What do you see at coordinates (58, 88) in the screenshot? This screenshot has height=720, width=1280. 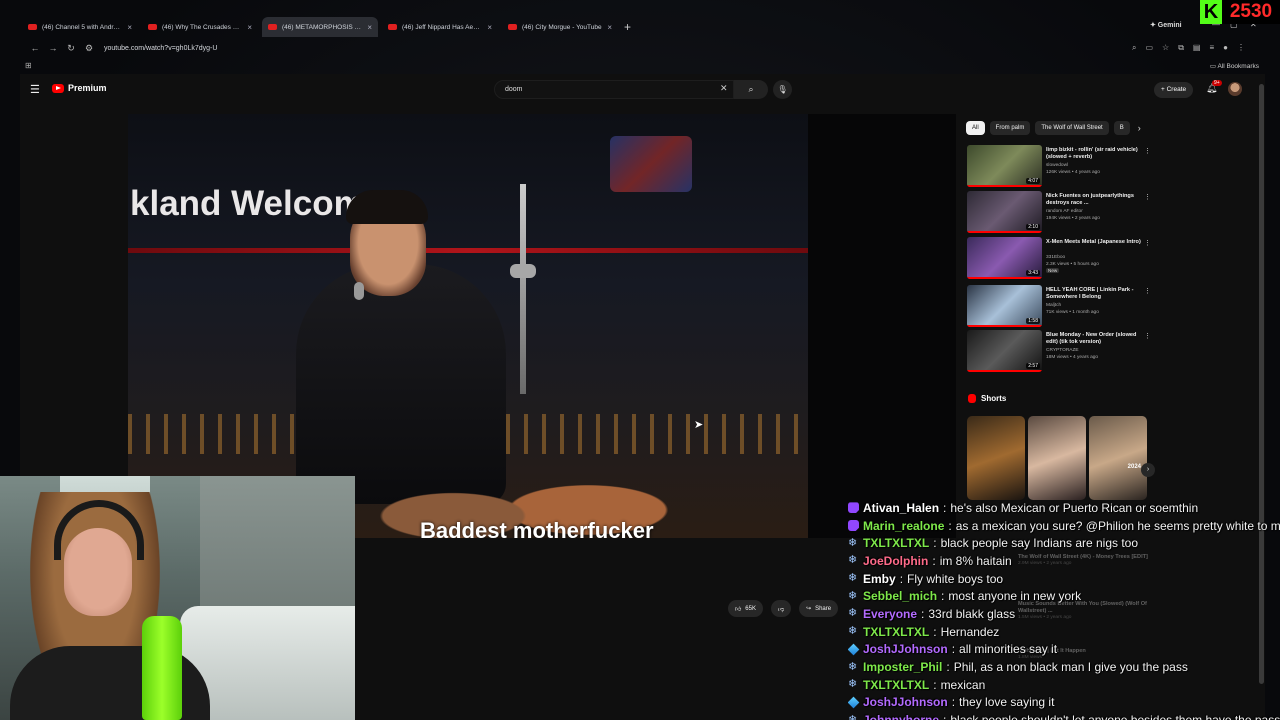 I see `youtube-play-icon` at bounding box center [58, 88].